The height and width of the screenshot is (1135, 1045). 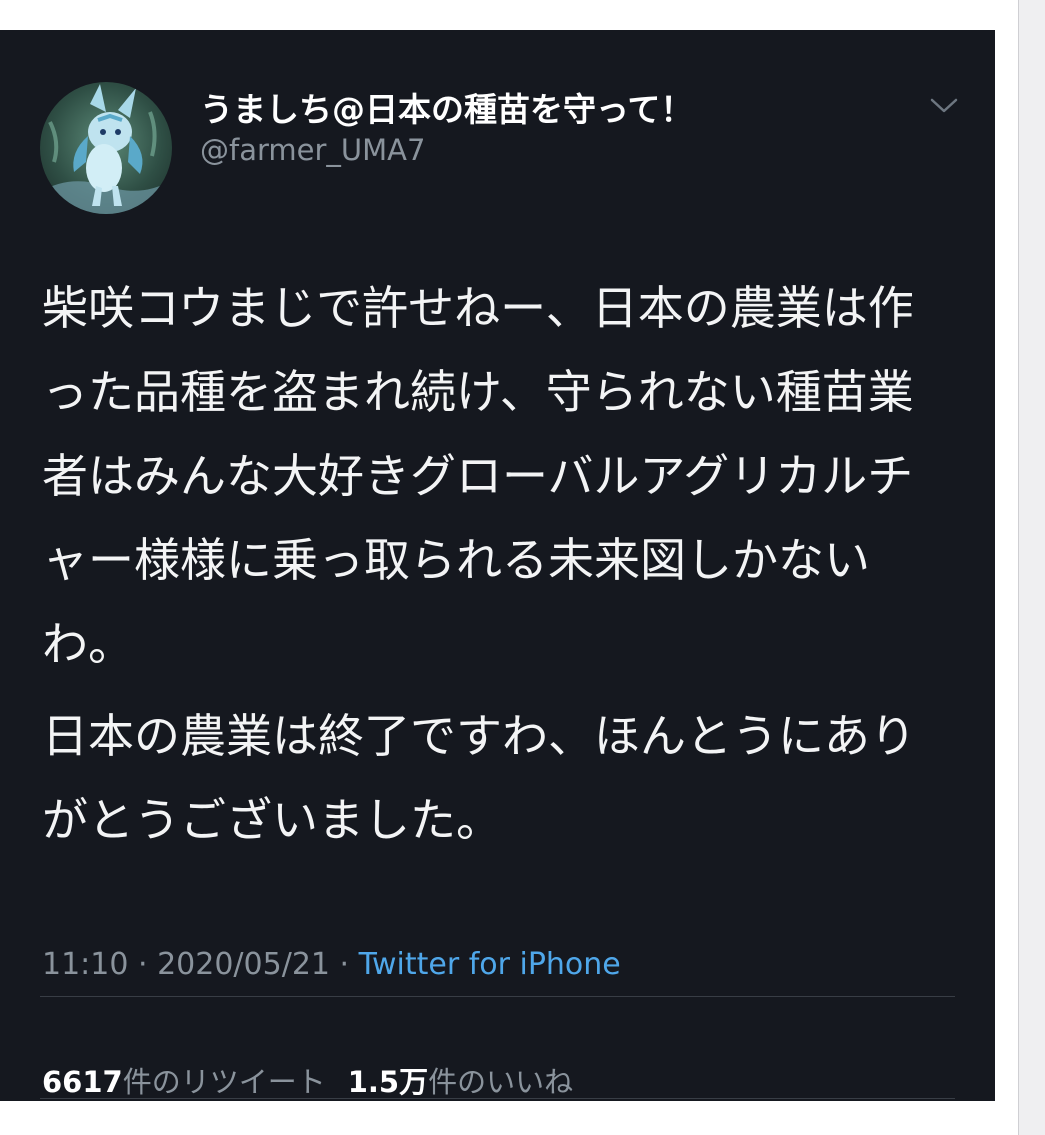 I want to click on tweet-stats: 6617件のリツイート 1.5万件のいいね, so click(x=307, y=1081).